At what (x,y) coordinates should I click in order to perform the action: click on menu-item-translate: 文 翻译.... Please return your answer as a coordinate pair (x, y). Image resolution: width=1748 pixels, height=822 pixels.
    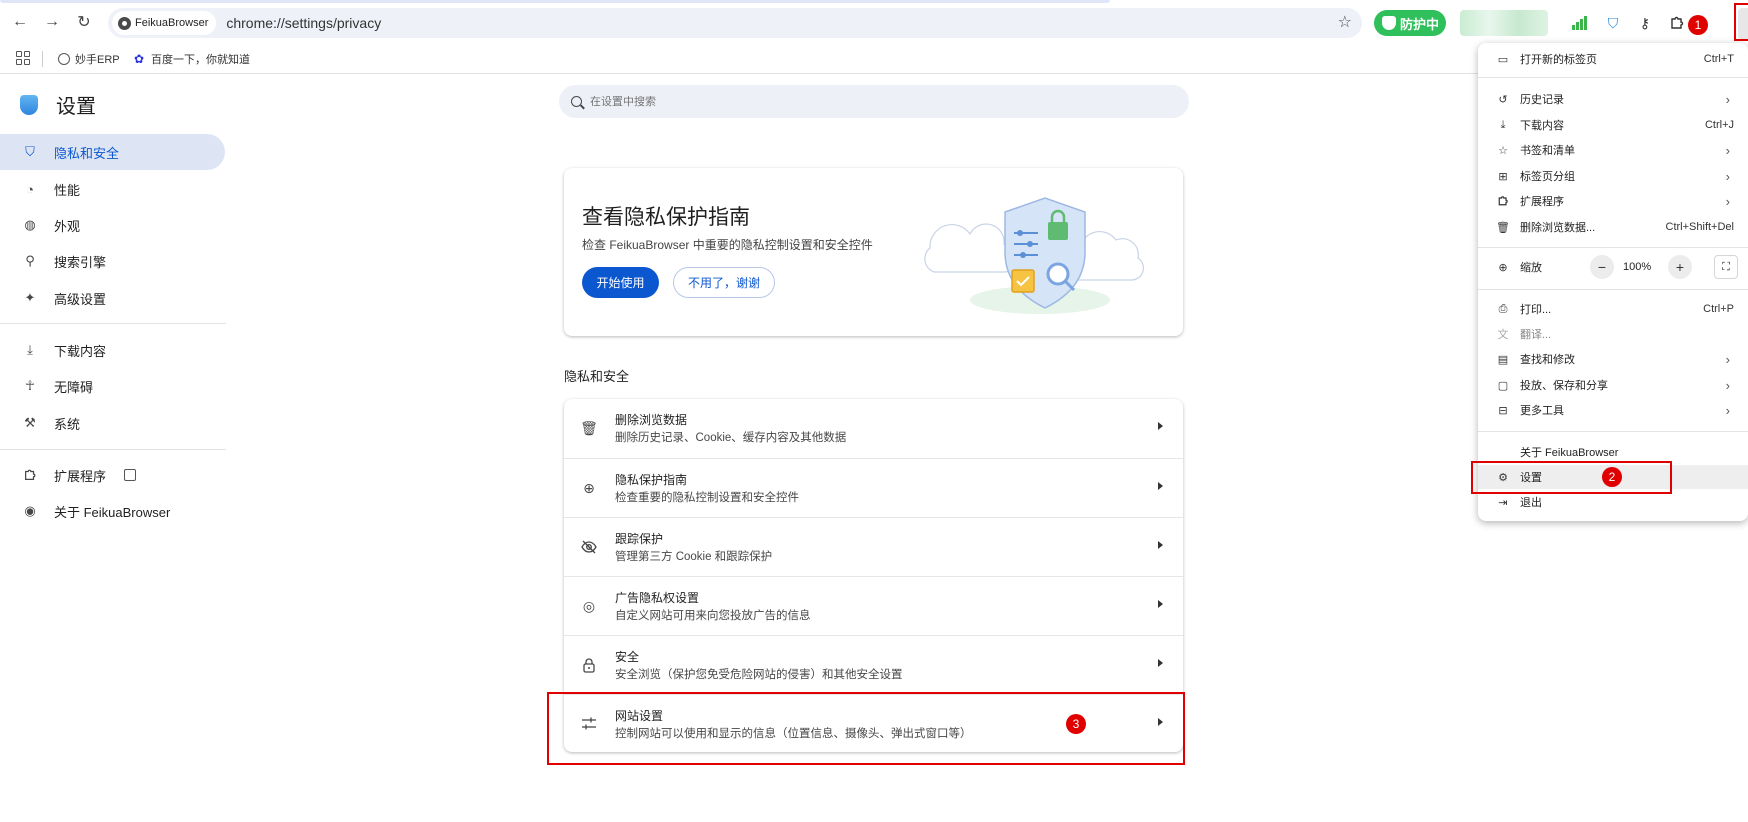
    Looking at the image, I should click on (1613, 334).